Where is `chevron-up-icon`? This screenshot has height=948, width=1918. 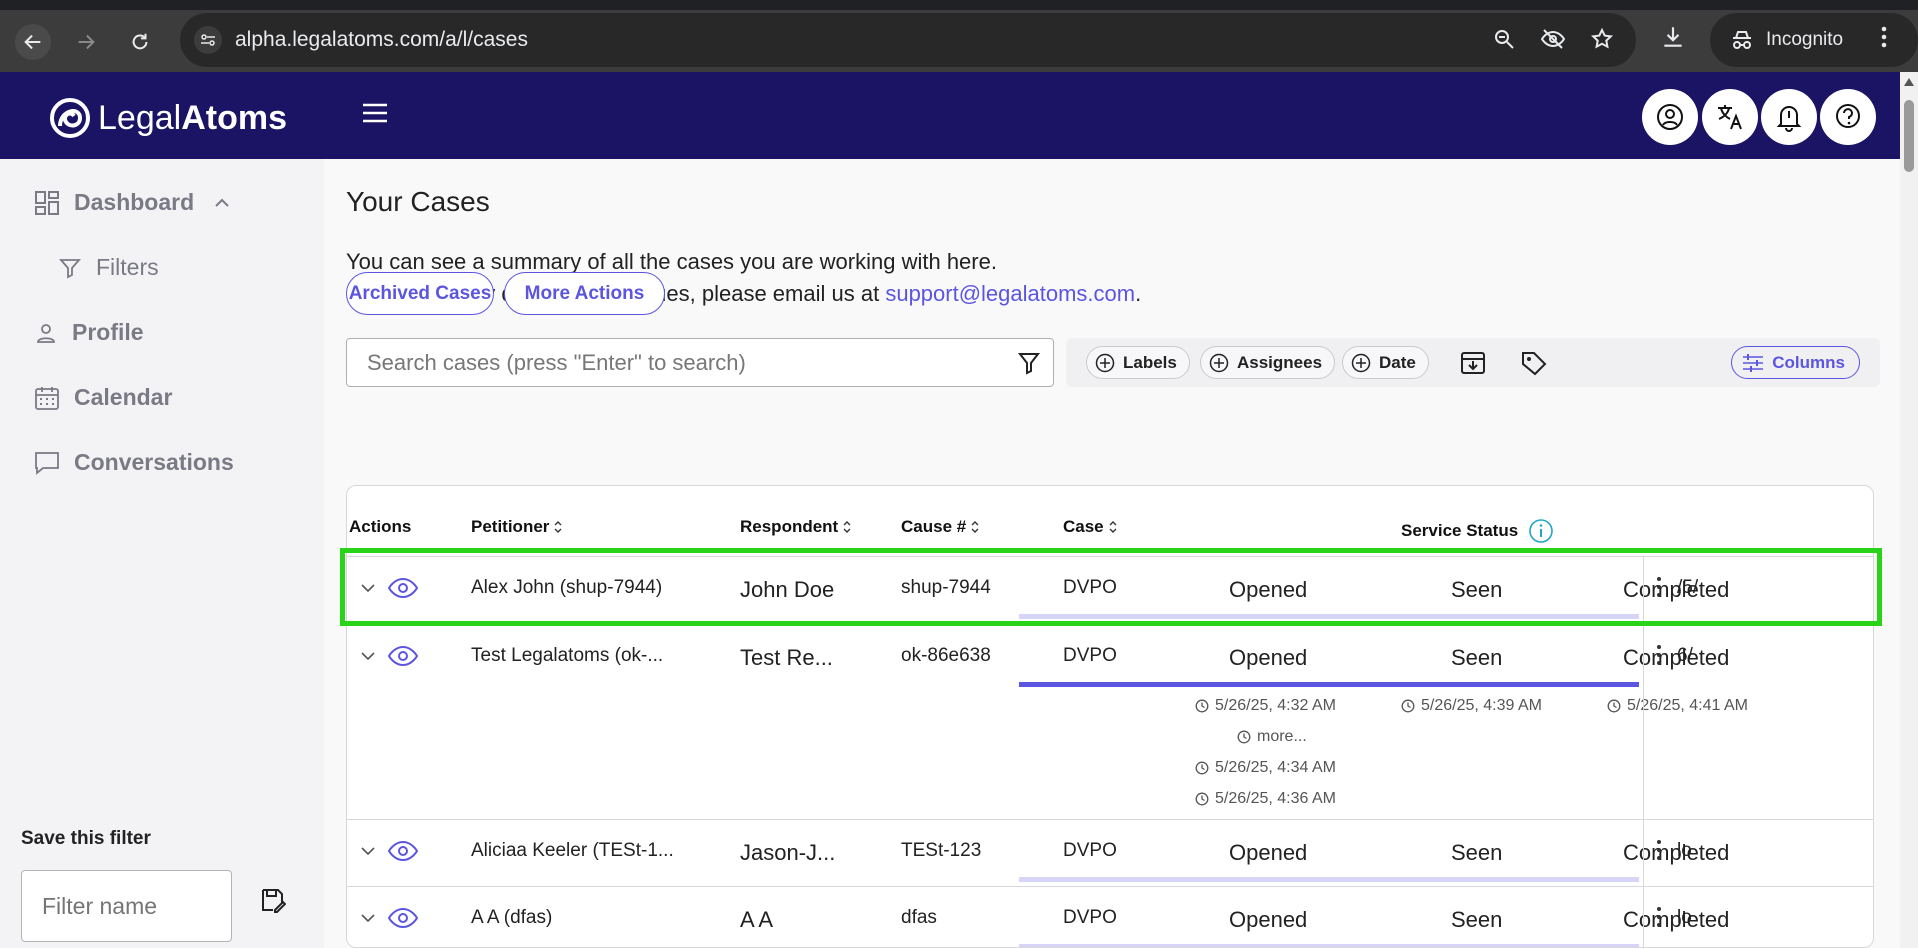
chevron-up-icon is located at coordinates (222, 203).